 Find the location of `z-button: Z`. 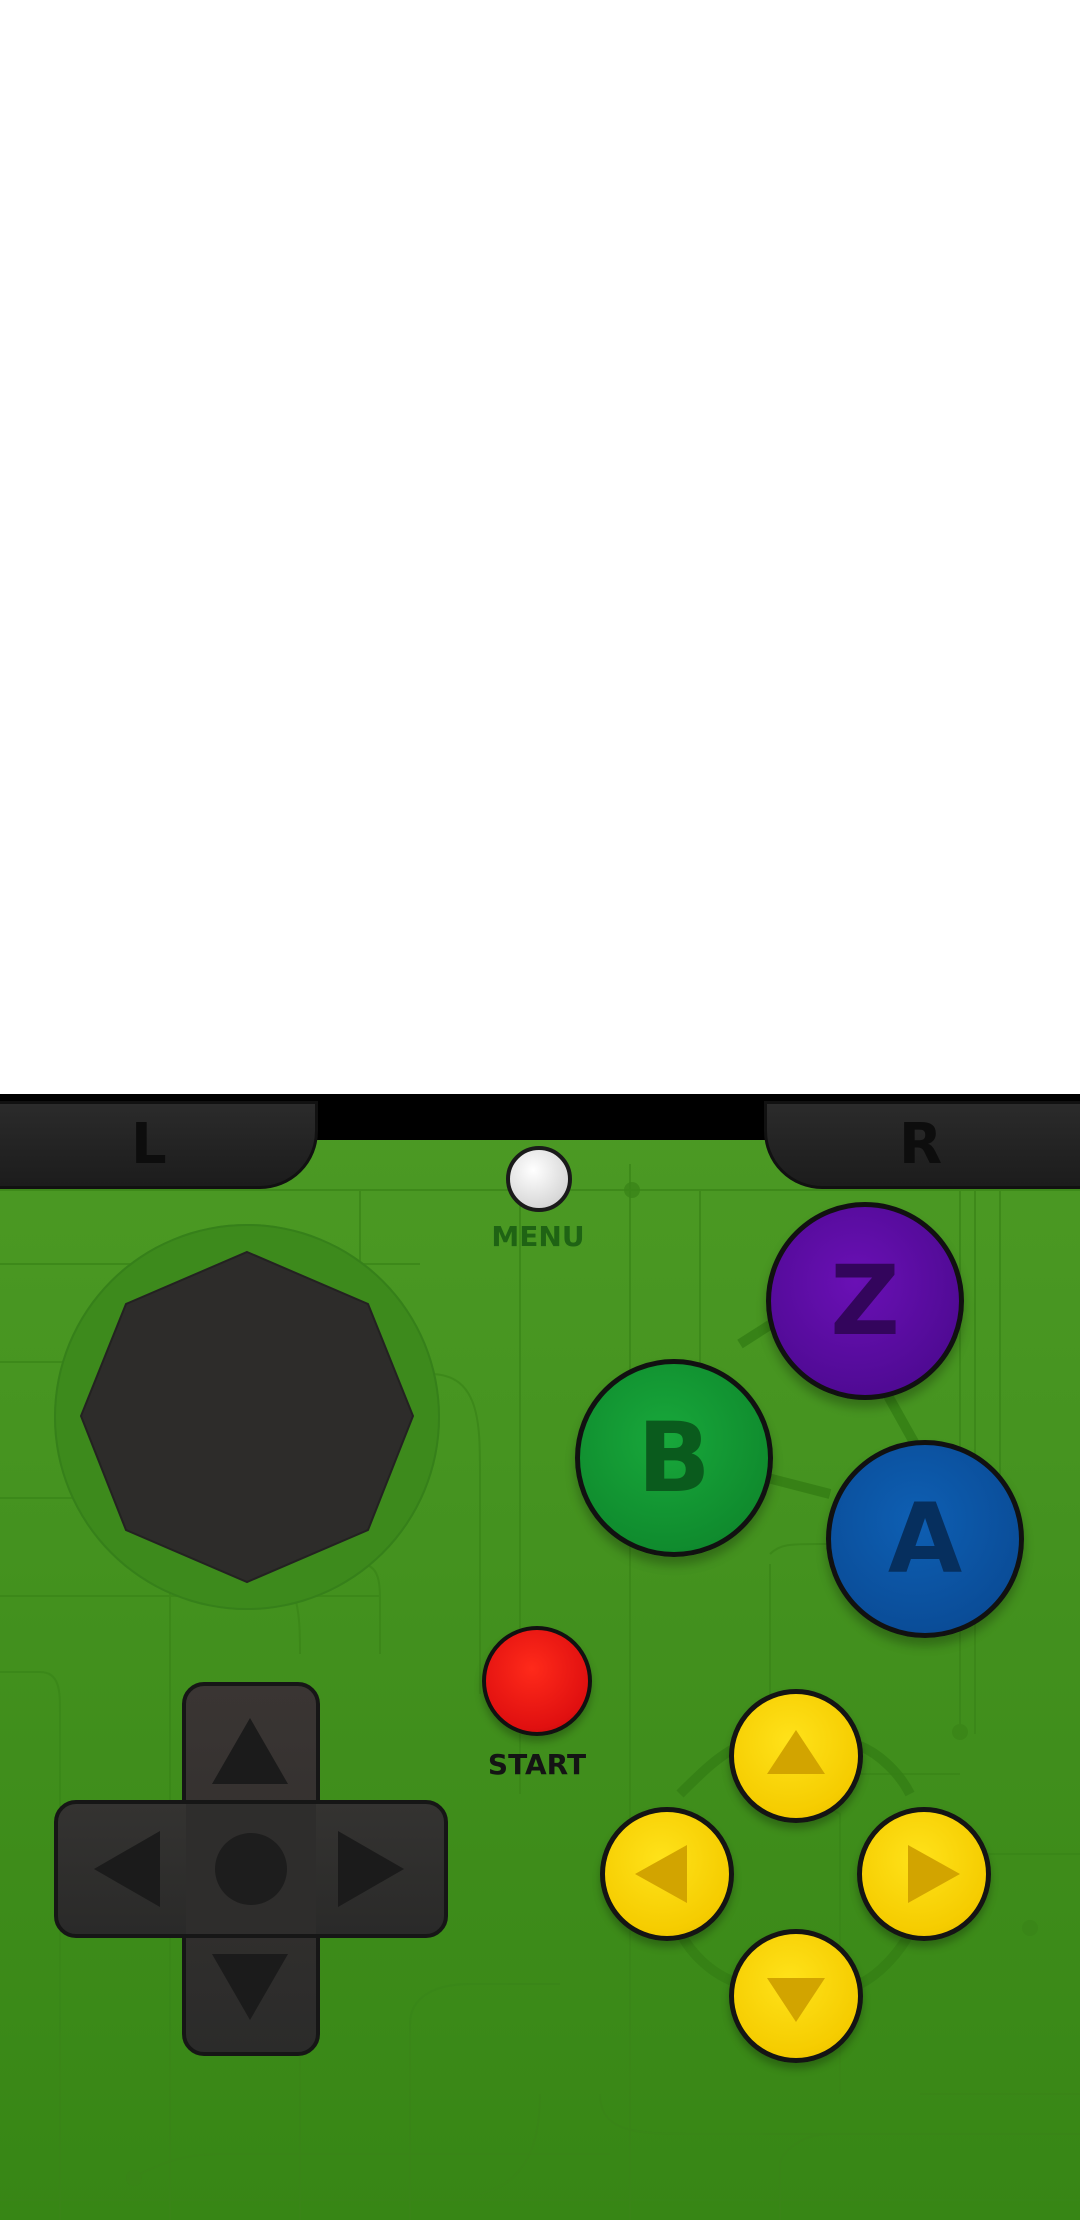

z-button: Z is located at coordinates (865, 1301).